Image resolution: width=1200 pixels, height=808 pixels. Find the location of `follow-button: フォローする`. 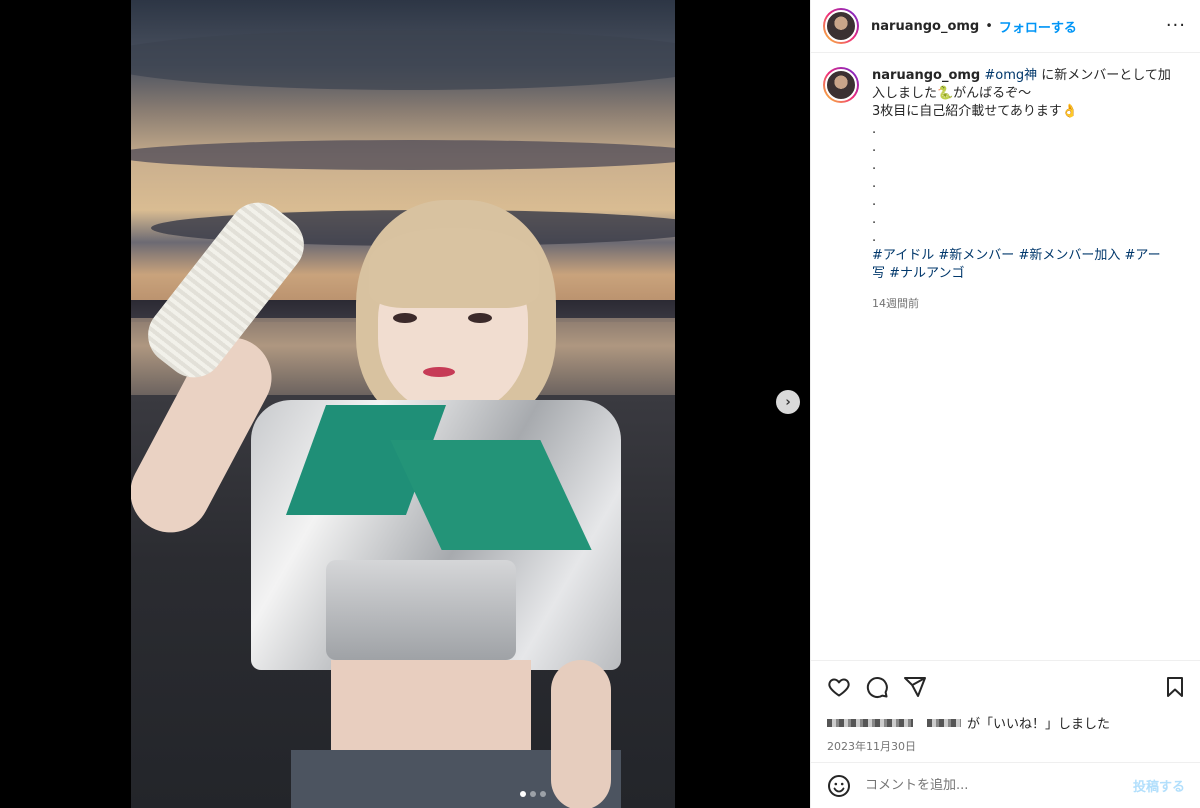

follow-button: フォローする is located at coordinates (1038, 26).